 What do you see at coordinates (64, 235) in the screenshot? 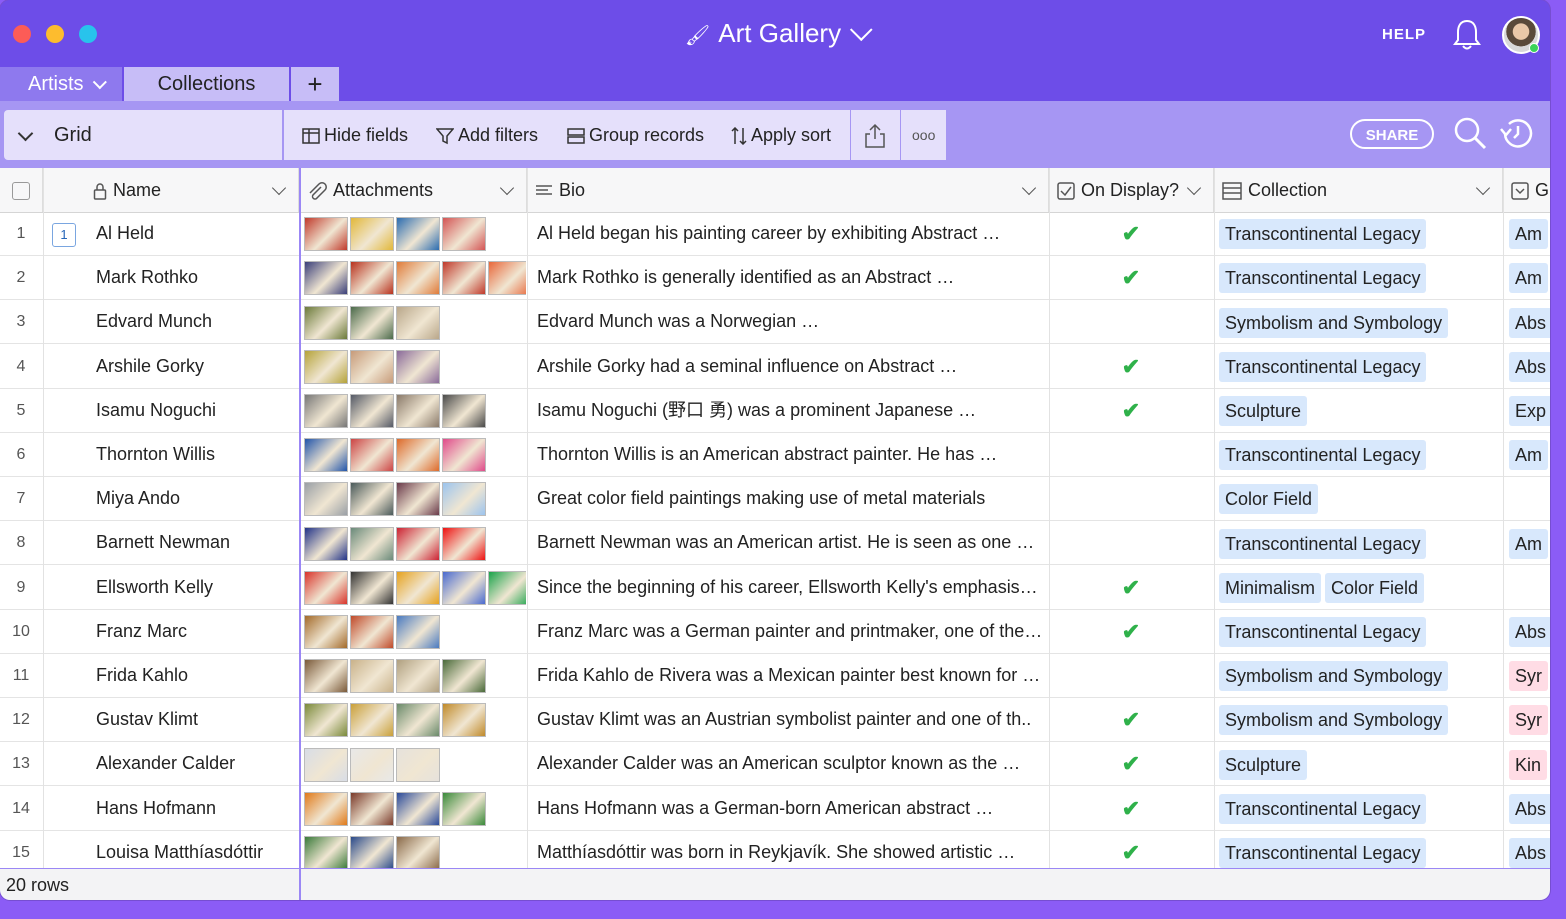
I see `comment-count-badge: 1` at bounding box center [64, 235].